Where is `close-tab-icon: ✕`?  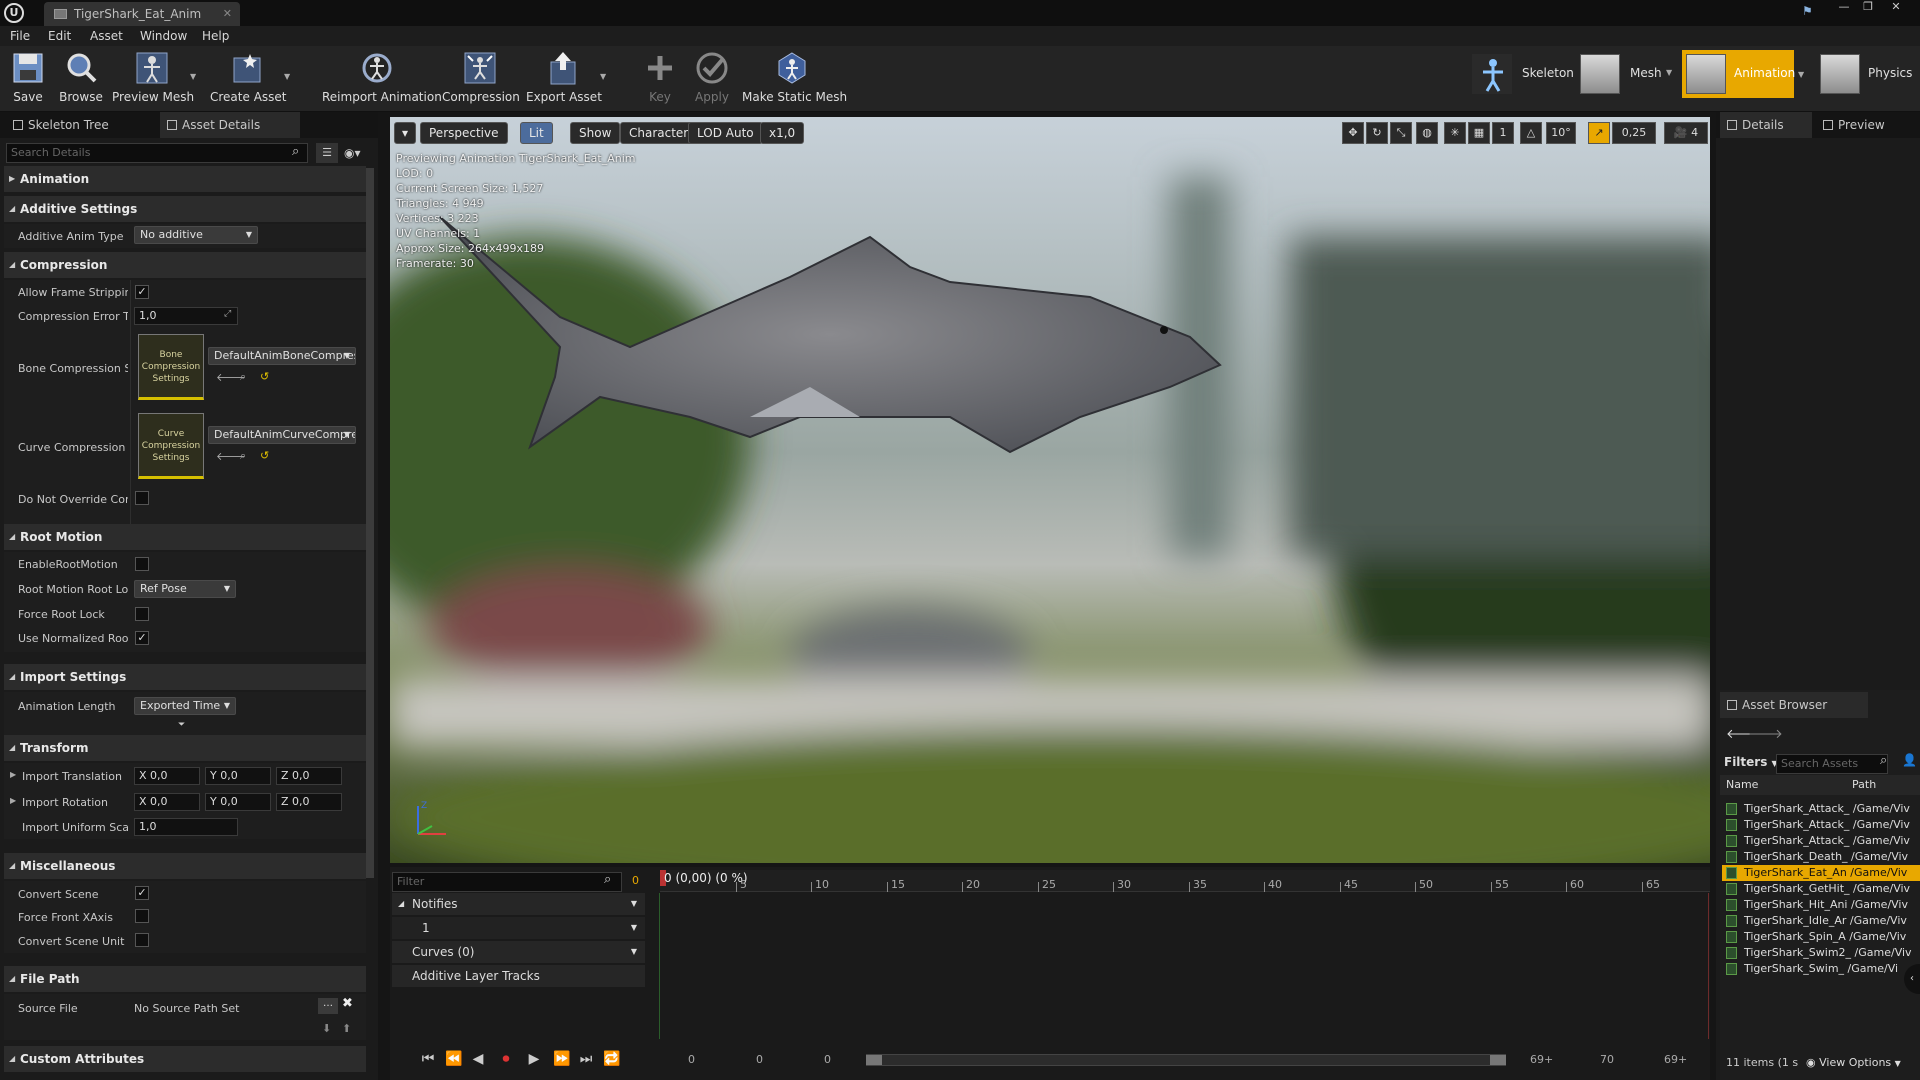
close-tab-icon: ✕ is located at coordinates (227, 14).